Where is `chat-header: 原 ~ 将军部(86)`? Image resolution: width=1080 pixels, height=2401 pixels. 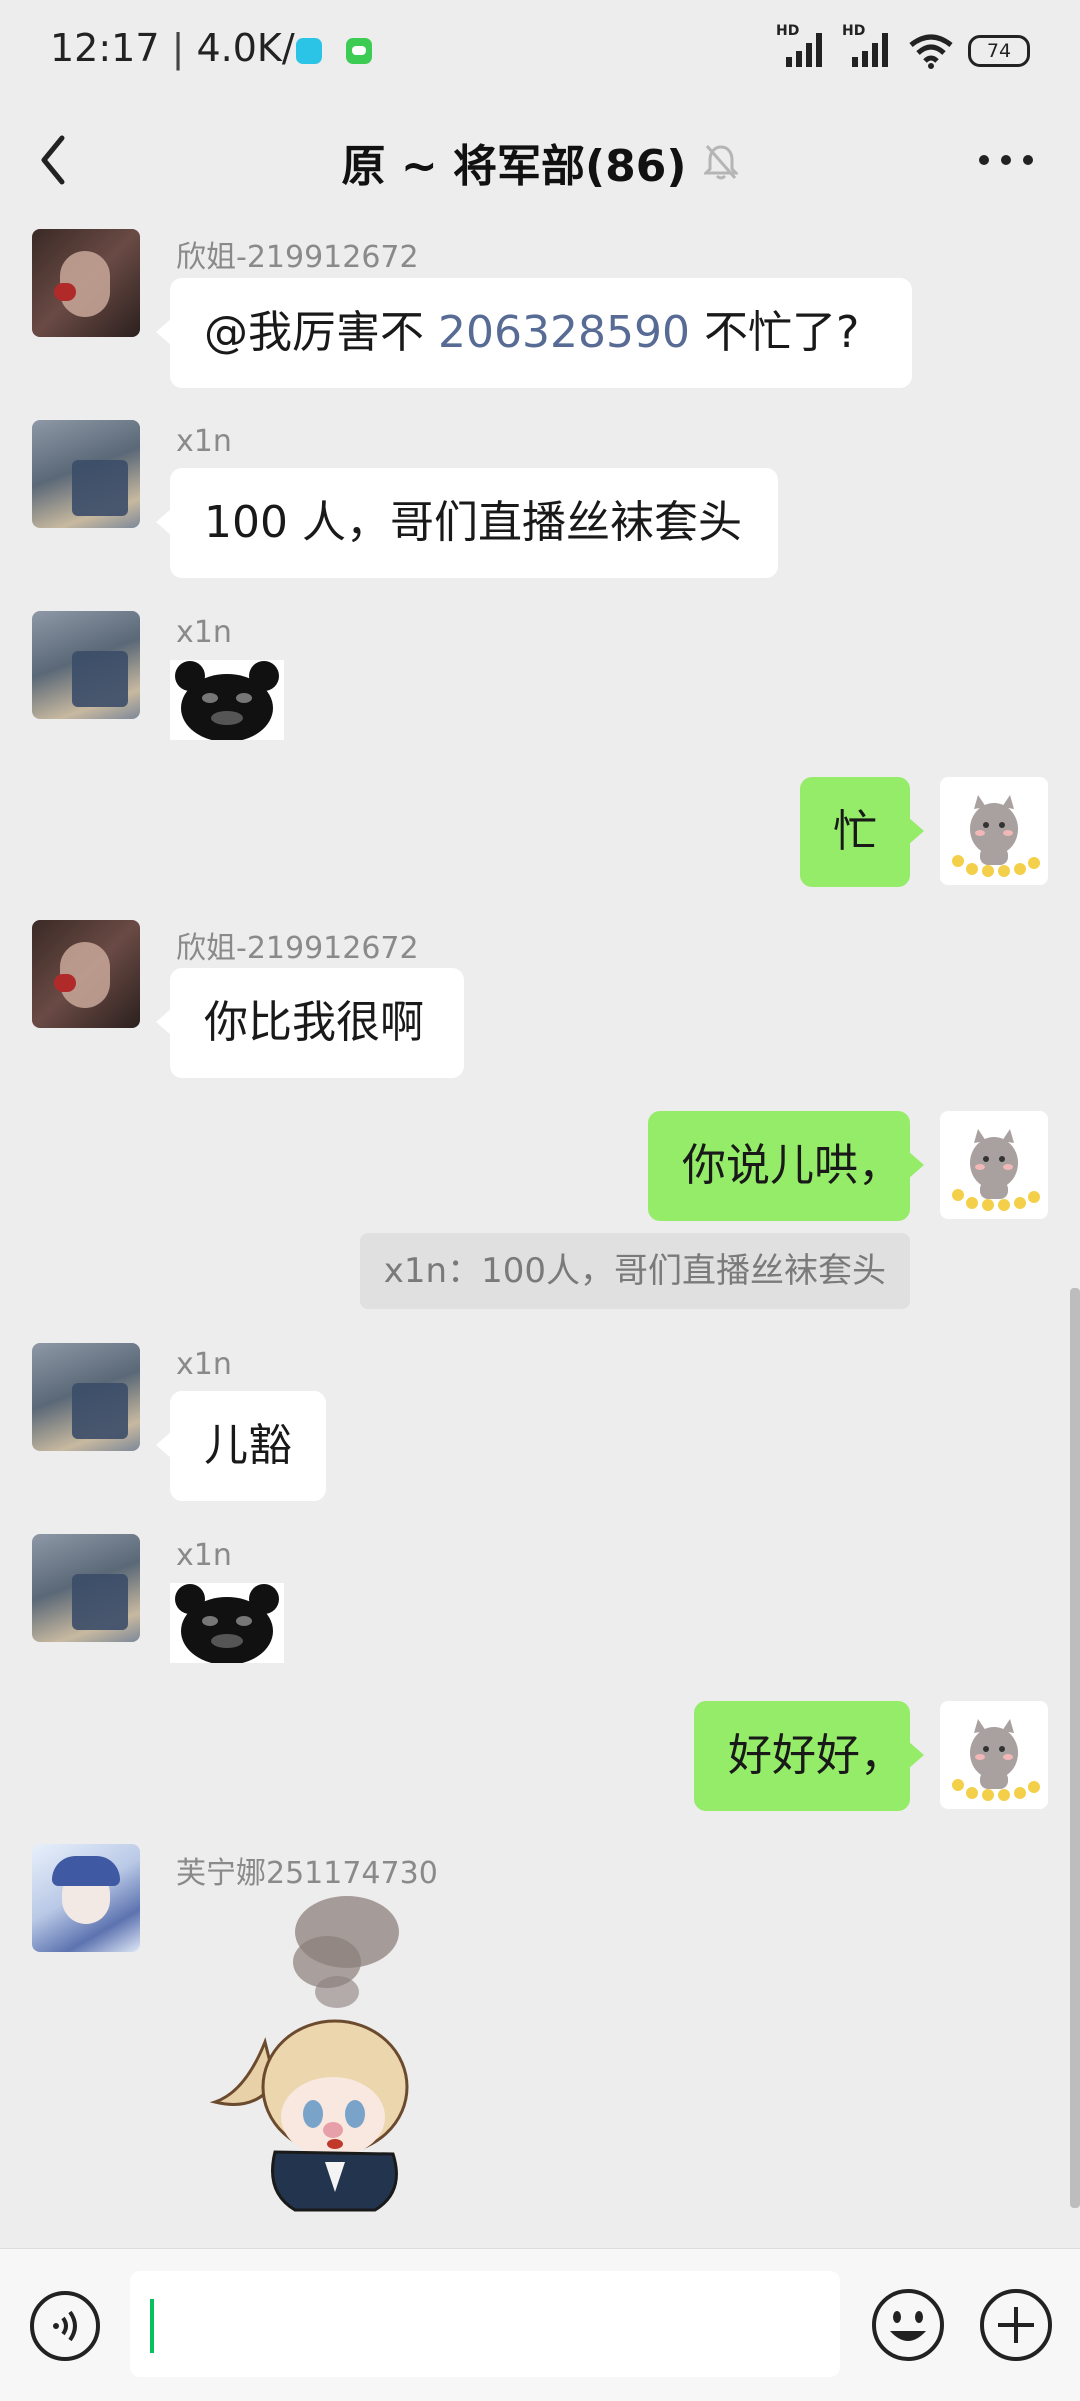 chat-header: 原 ~ 将军部(86) is located at coordinates (540, 159).